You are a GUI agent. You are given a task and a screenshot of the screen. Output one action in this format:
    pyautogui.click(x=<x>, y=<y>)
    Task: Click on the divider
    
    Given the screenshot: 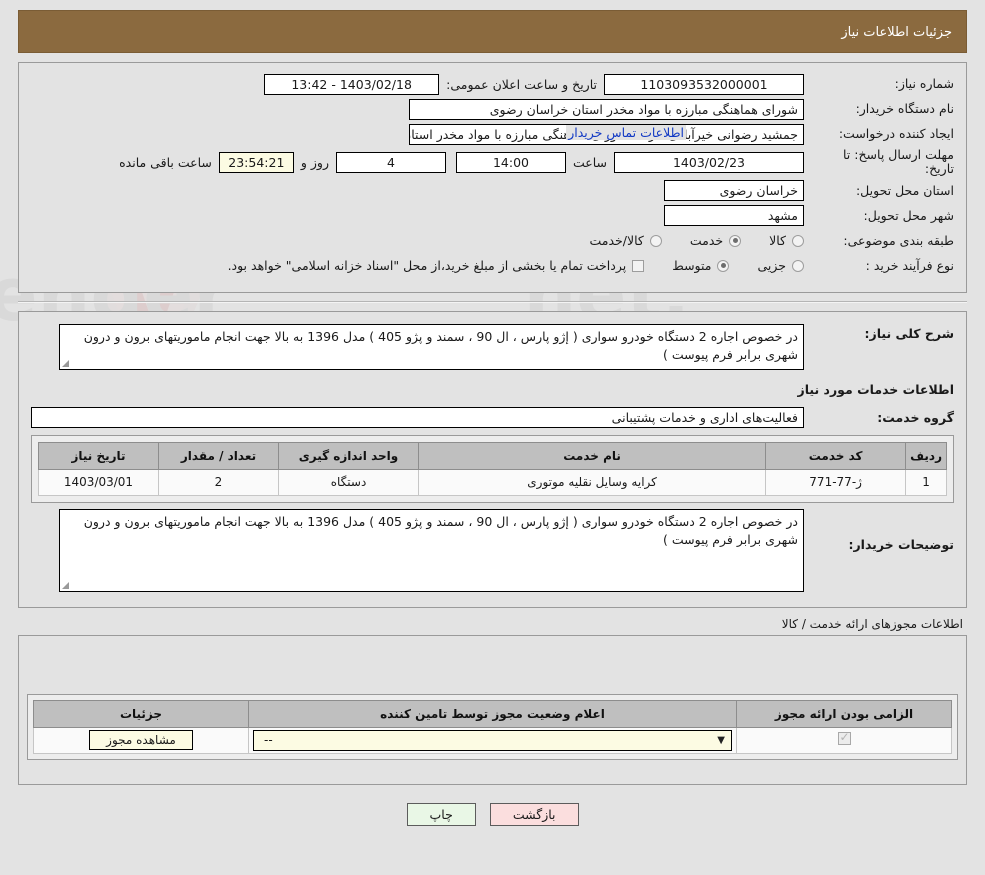 What is the action you would take?
    pyautogui.click(x=492, y=301)
    